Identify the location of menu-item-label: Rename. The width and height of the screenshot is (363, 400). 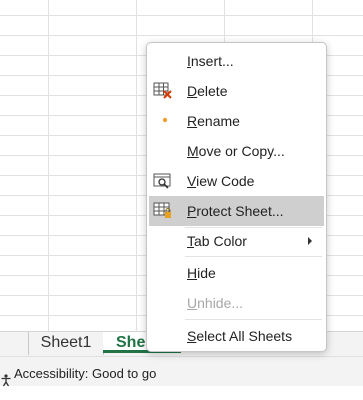
(213, 121).